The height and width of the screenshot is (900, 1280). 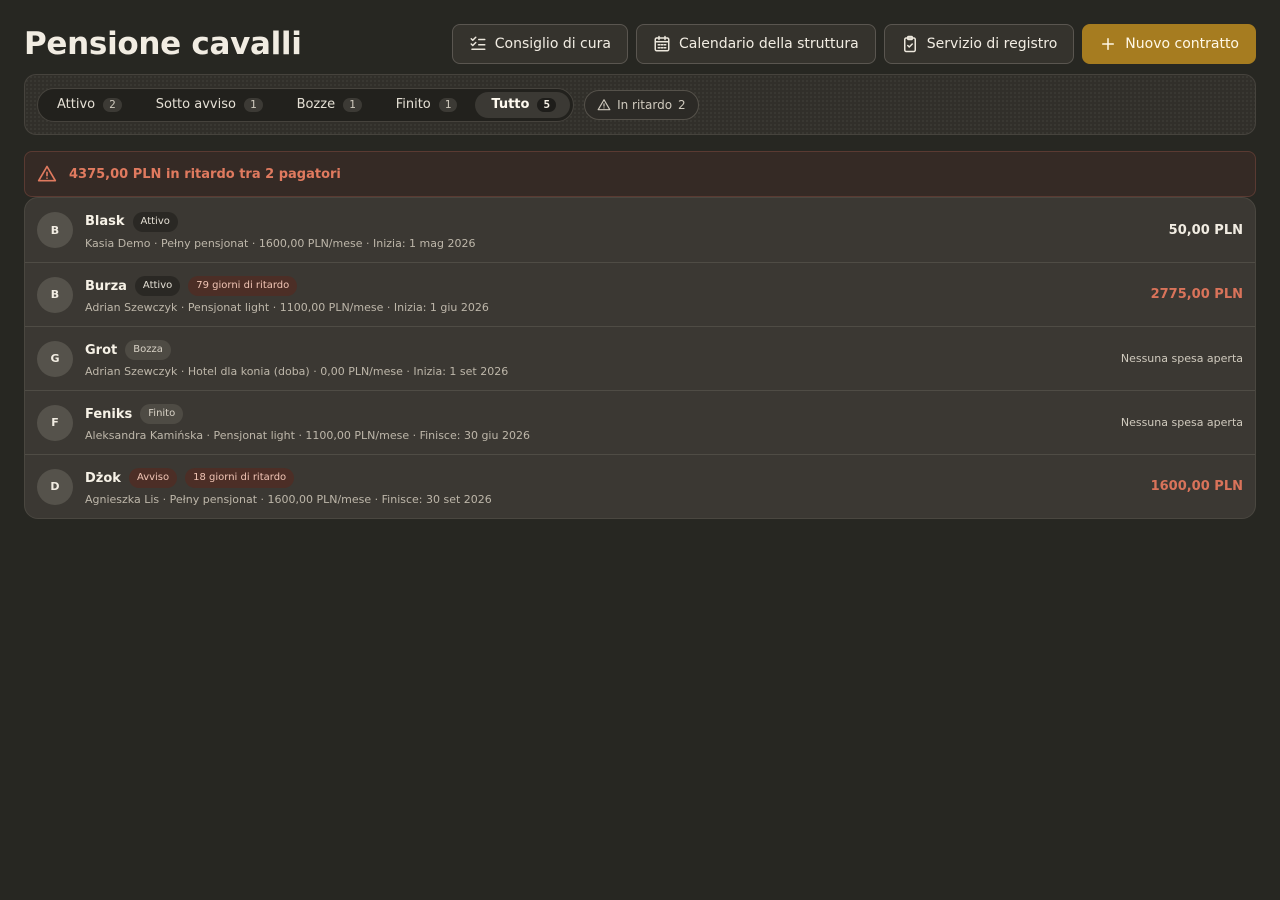 I want to click on tab-count: 5, so click(x=547, y=104).